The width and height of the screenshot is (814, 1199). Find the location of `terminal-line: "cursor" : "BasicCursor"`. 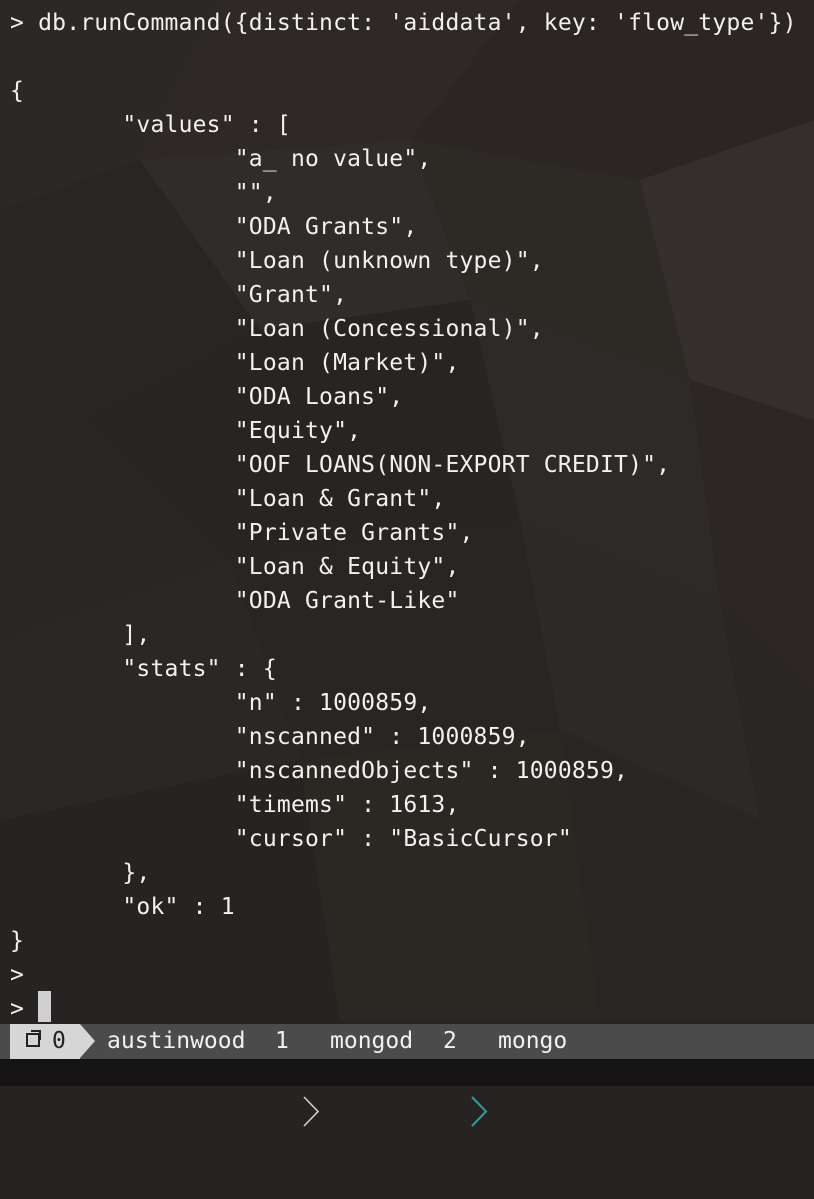

terminal-line: "cursor" : "BasicCursor" is located at coordinates (291, 839).